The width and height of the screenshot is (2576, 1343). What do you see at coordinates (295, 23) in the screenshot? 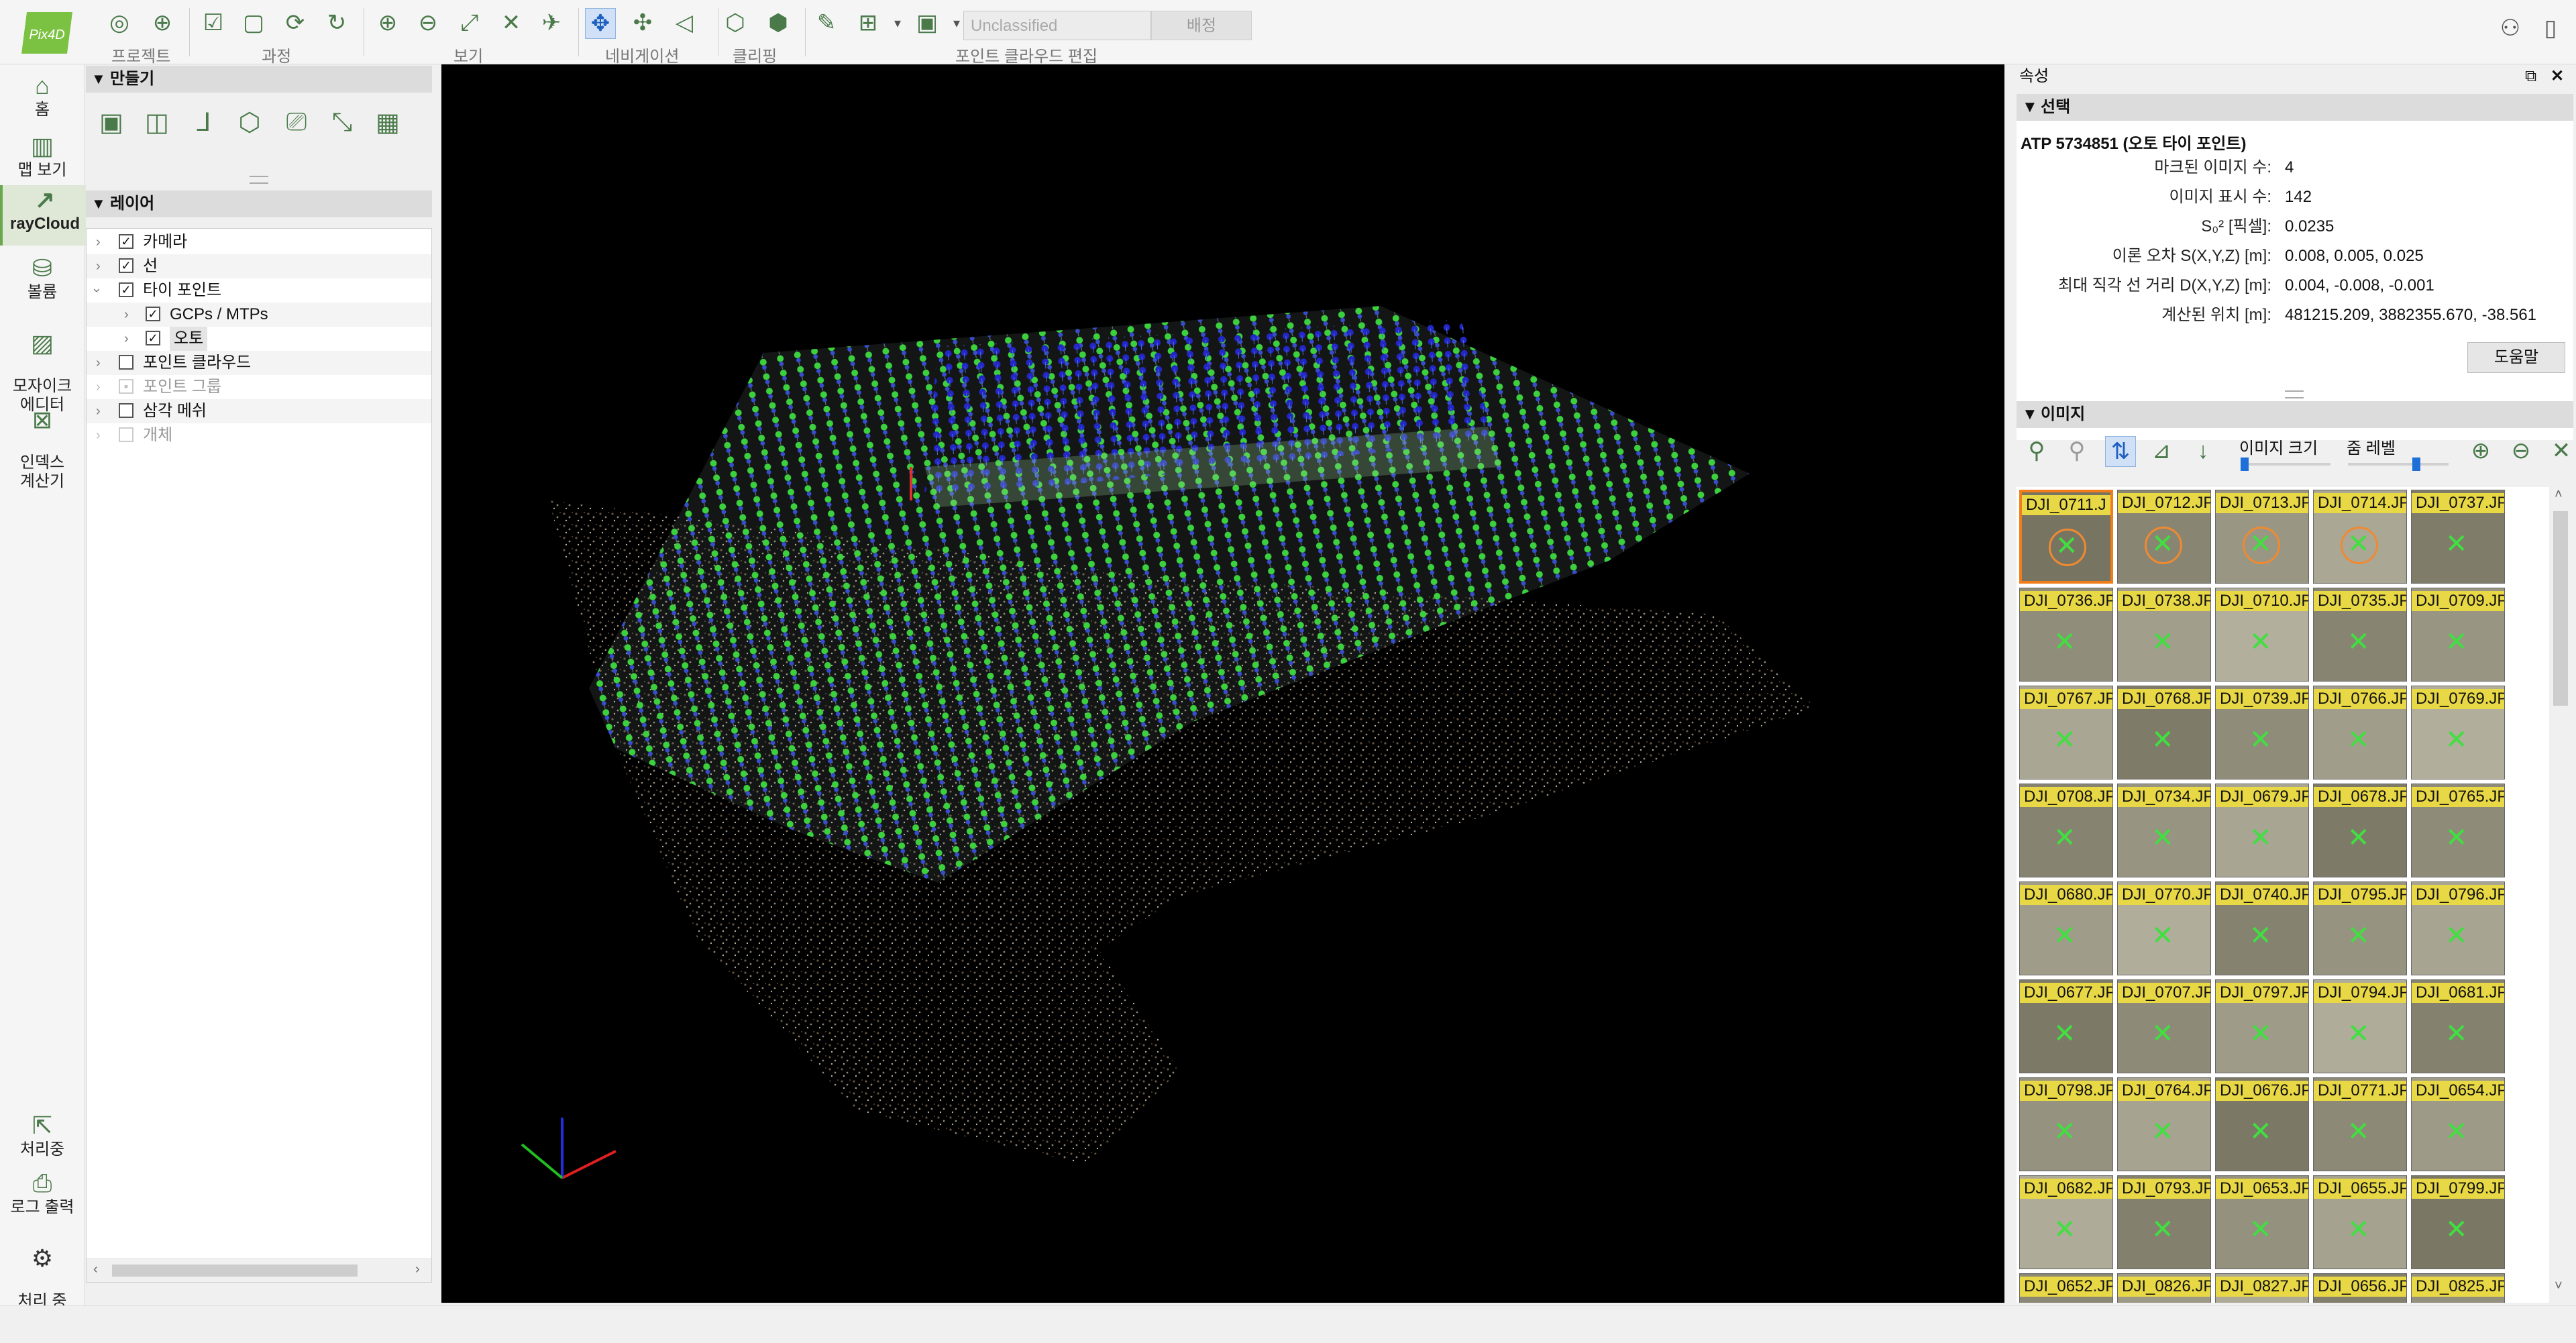
I see `process-rerun-icon: ⟳` at bounding box center [295, 23].